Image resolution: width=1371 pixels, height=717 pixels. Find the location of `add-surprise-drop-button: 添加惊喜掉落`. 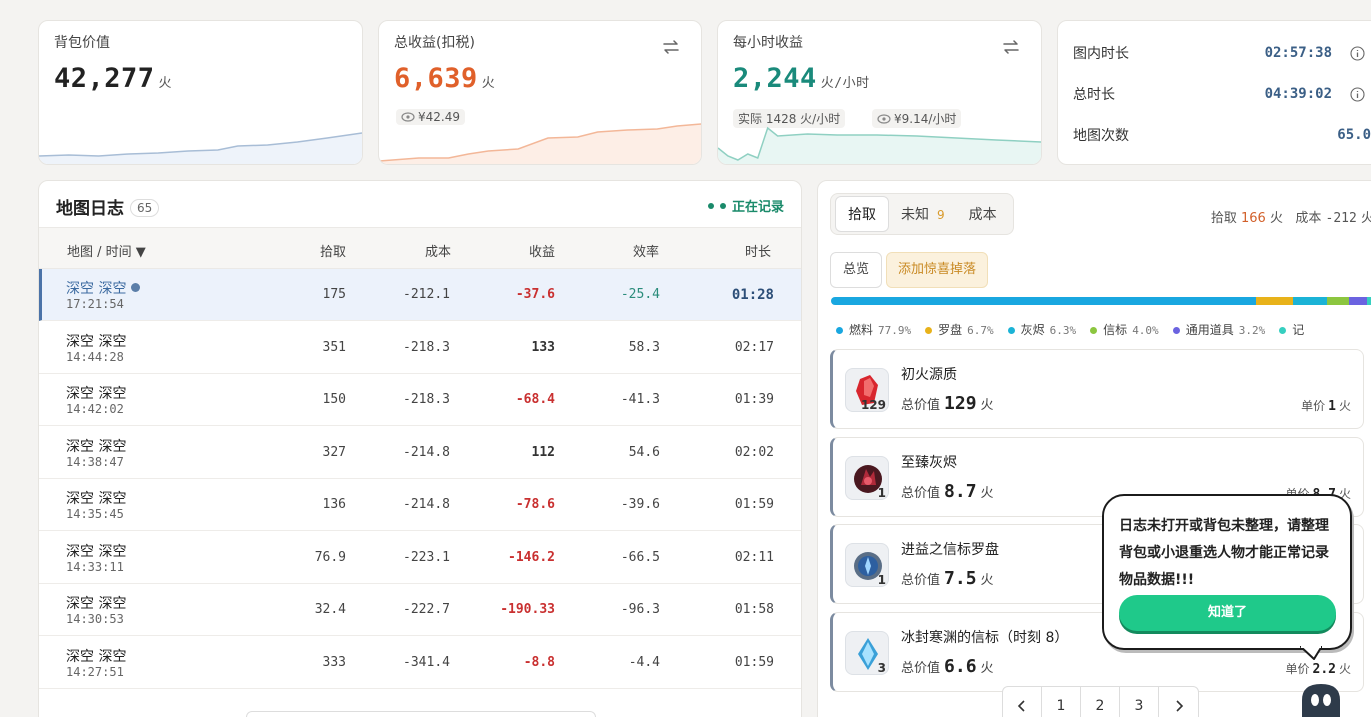

add-surprise-drop-button: 添加惊喜掉落 is located at coordinates (937, 270).